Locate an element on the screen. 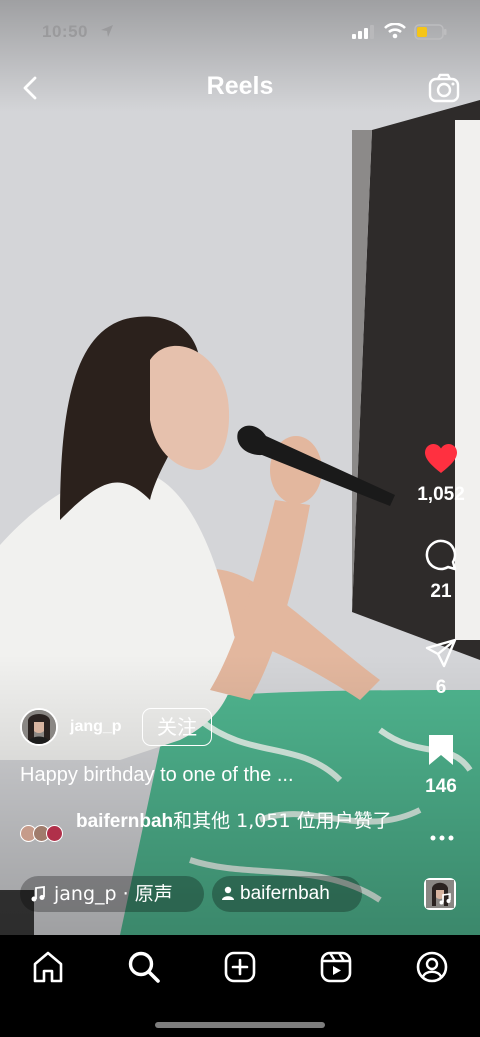 This screenshot has width=480, height=1037. comment-icon is located at coordinates (441, 555).